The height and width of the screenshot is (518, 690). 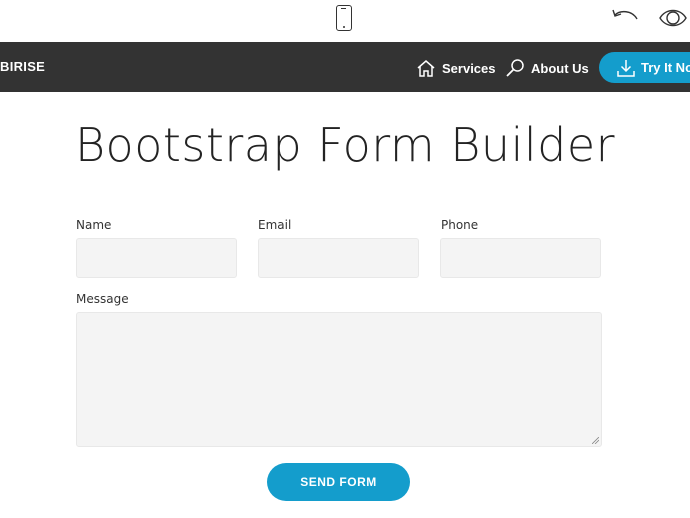 I want to click on email-input, so click(x=338, y=258).